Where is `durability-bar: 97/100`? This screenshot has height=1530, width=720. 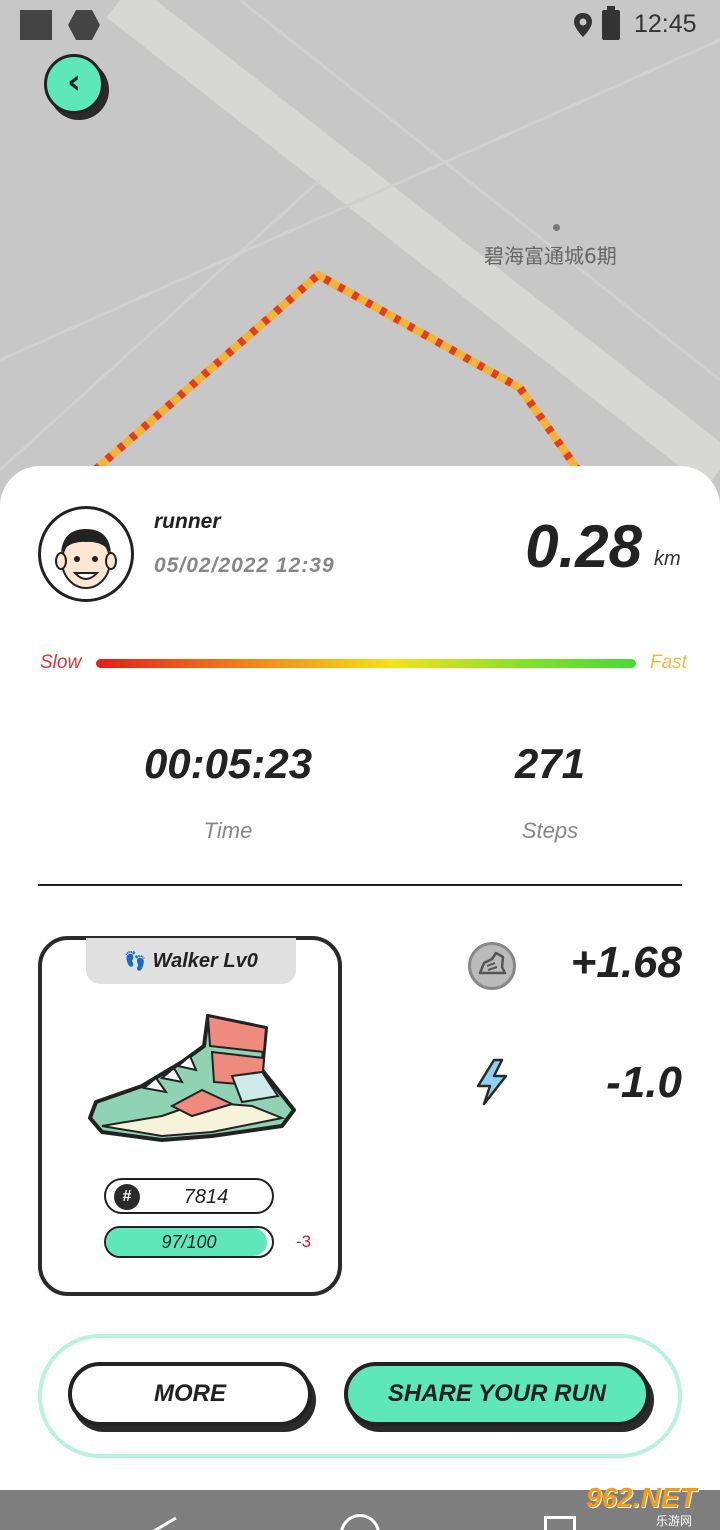 durability-bar: 97/100 is located at coordinates (189, 1242).